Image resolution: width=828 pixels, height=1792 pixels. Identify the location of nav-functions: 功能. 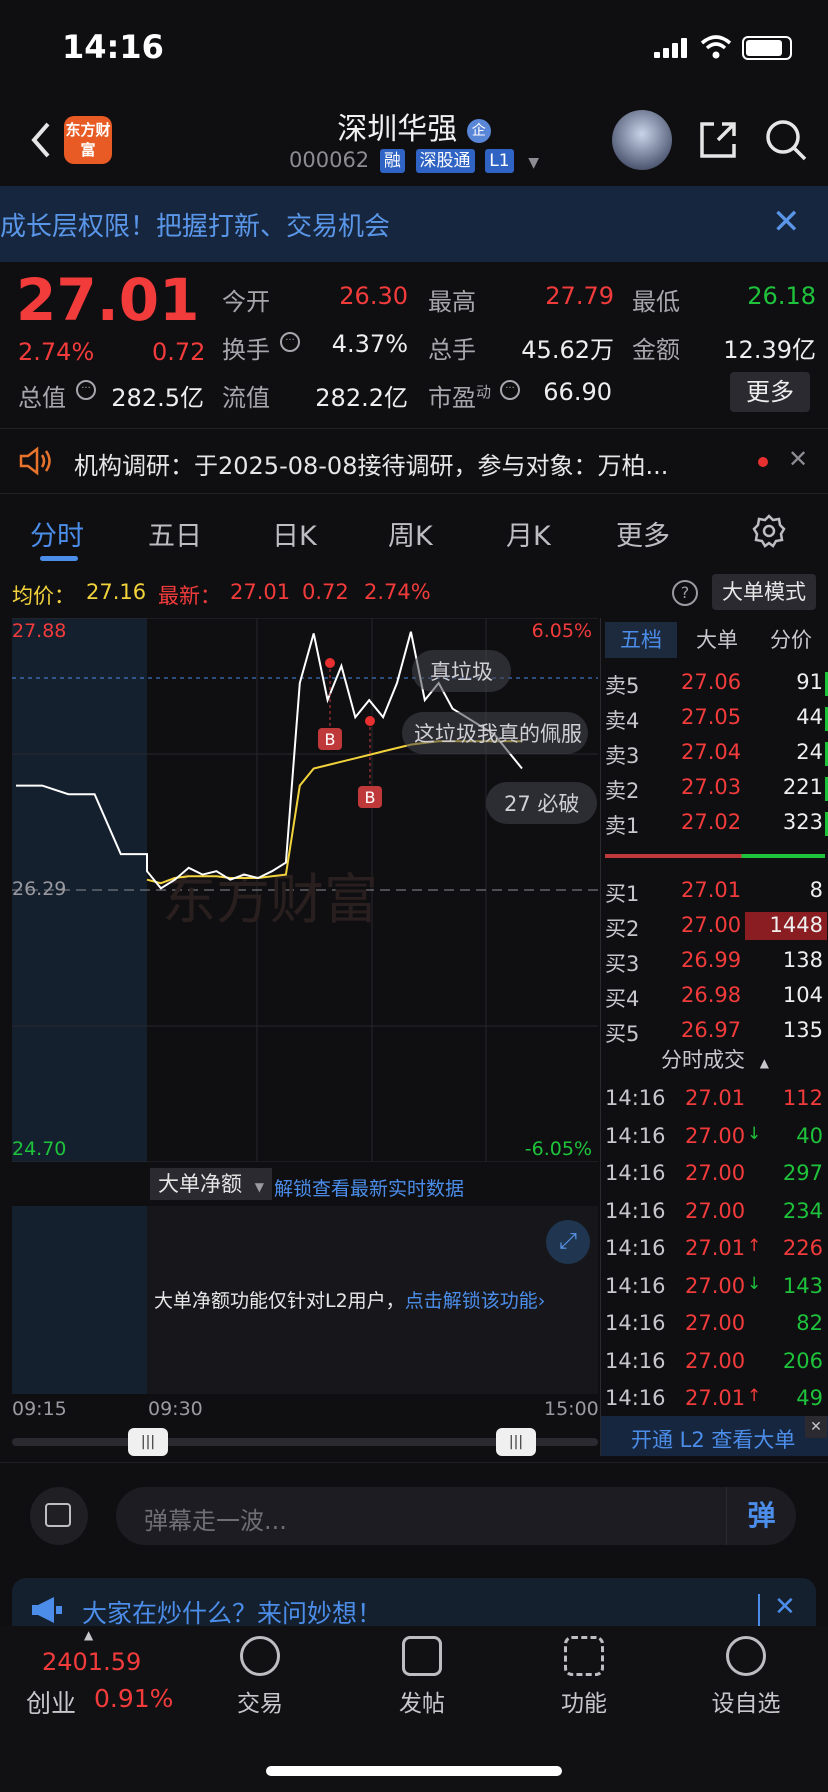
(584, 1677).